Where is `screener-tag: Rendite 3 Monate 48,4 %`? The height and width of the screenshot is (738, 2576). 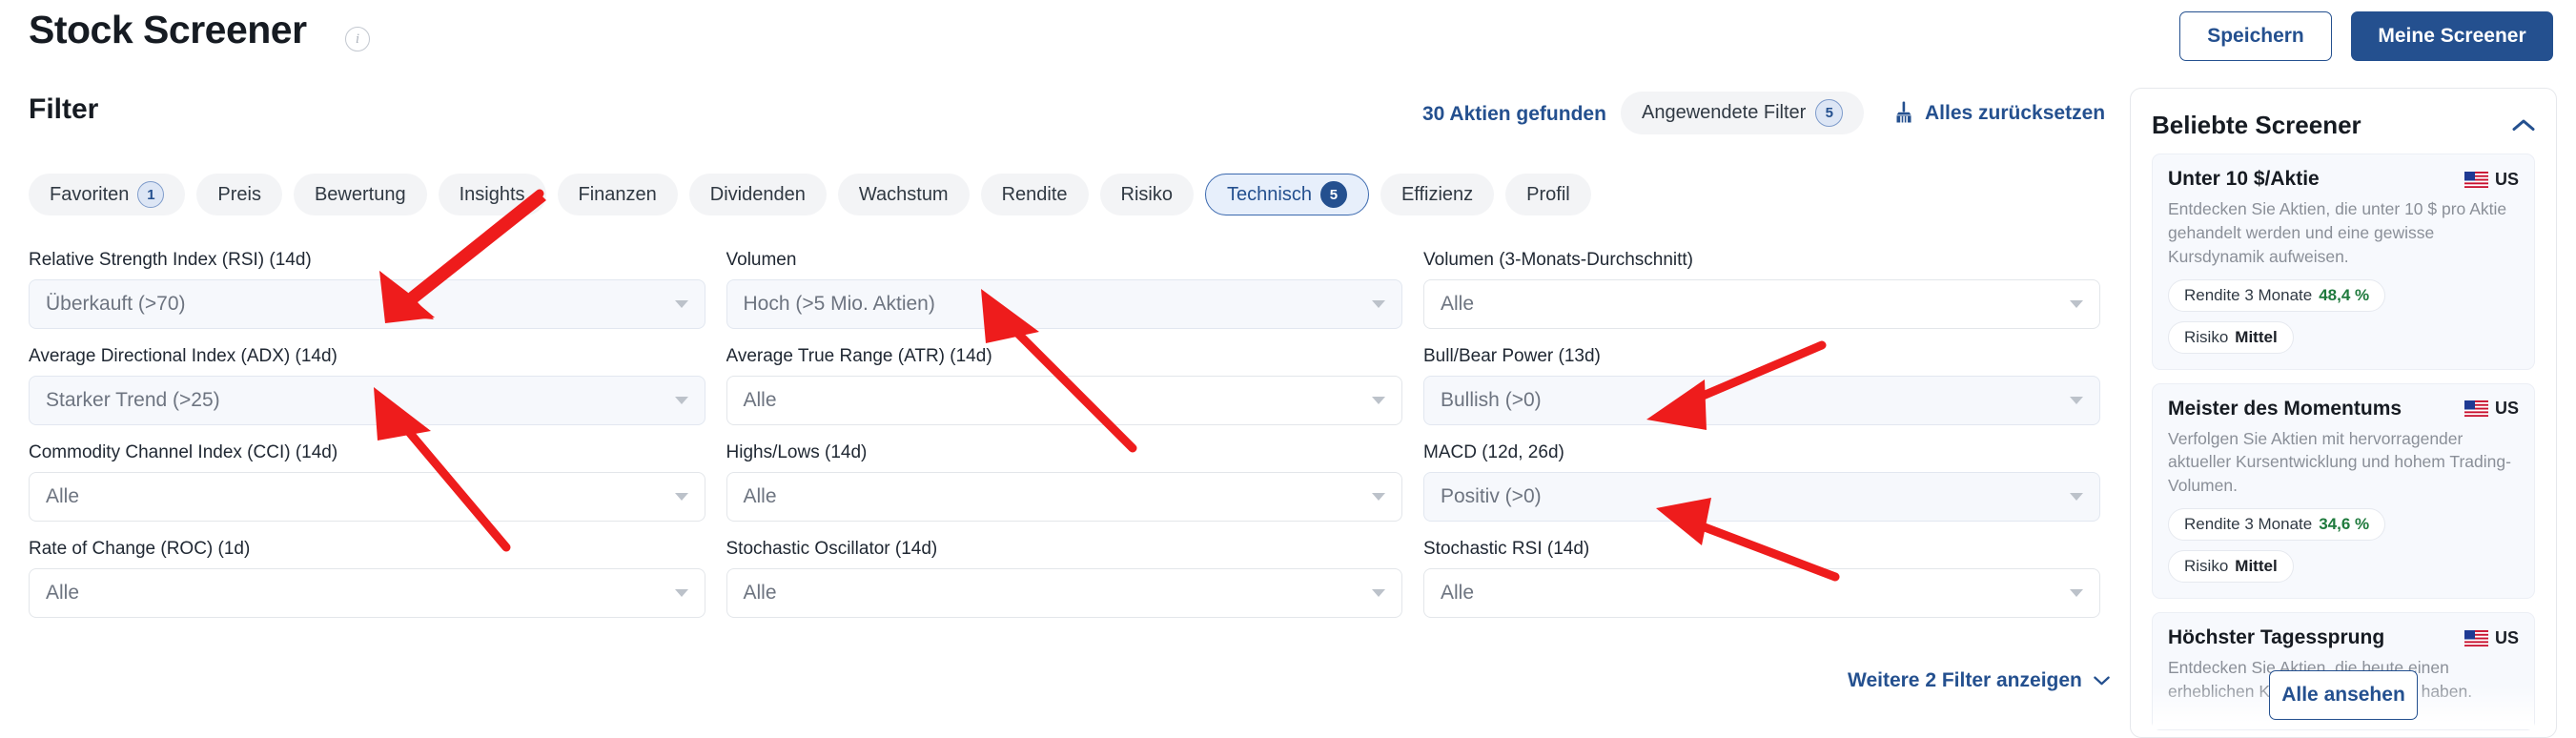
screener-tag: Rendite 3 Monate 48,4 % is located at coordinates (2277, 295).